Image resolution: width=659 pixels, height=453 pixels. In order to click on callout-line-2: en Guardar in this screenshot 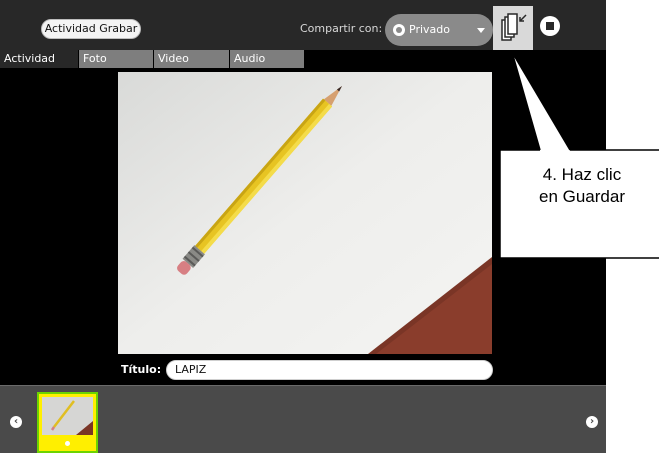, I will do `click(582, 196)`.